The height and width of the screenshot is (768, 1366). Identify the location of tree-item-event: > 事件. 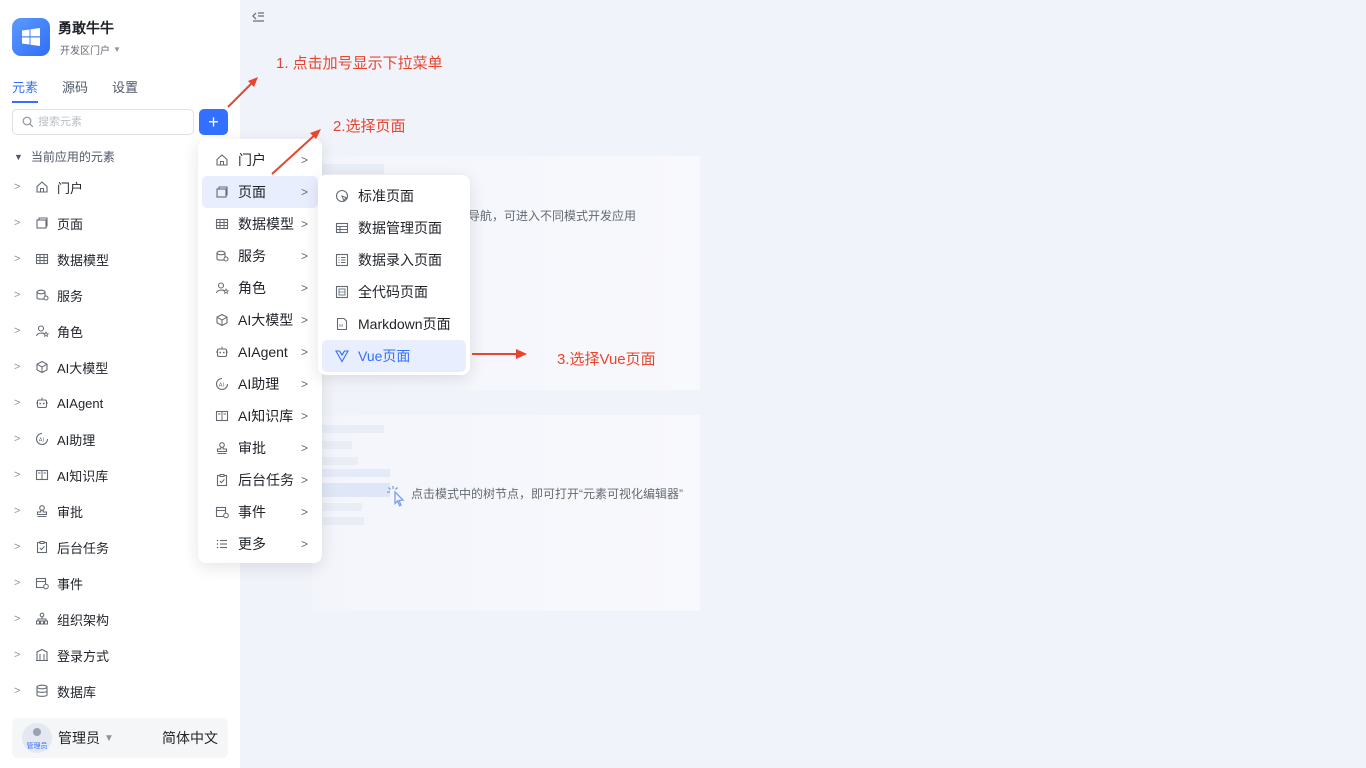
(120, 583).